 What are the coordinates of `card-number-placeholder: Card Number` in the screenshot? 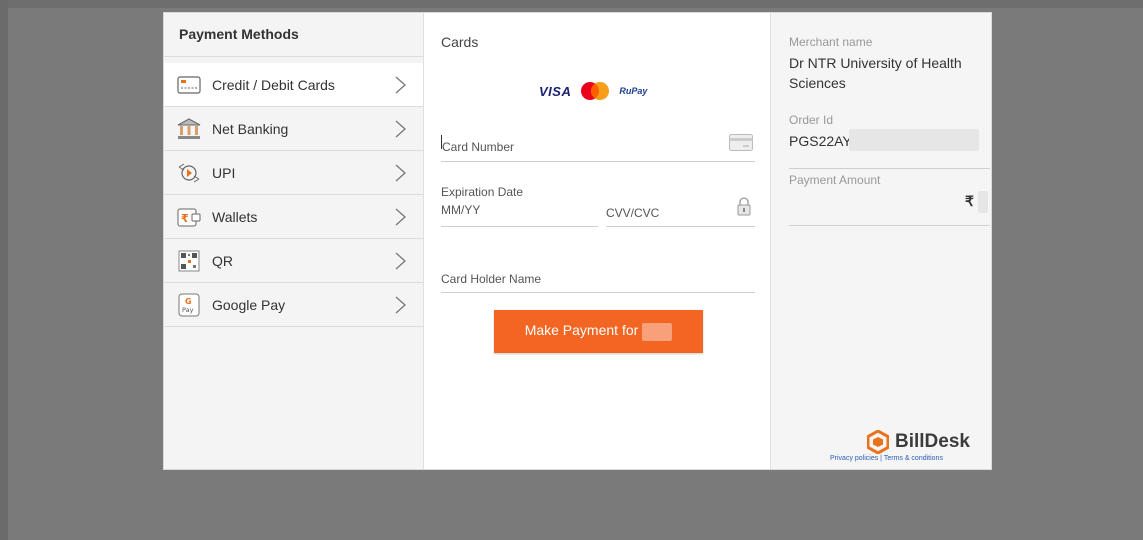 It's located at (478, 147).